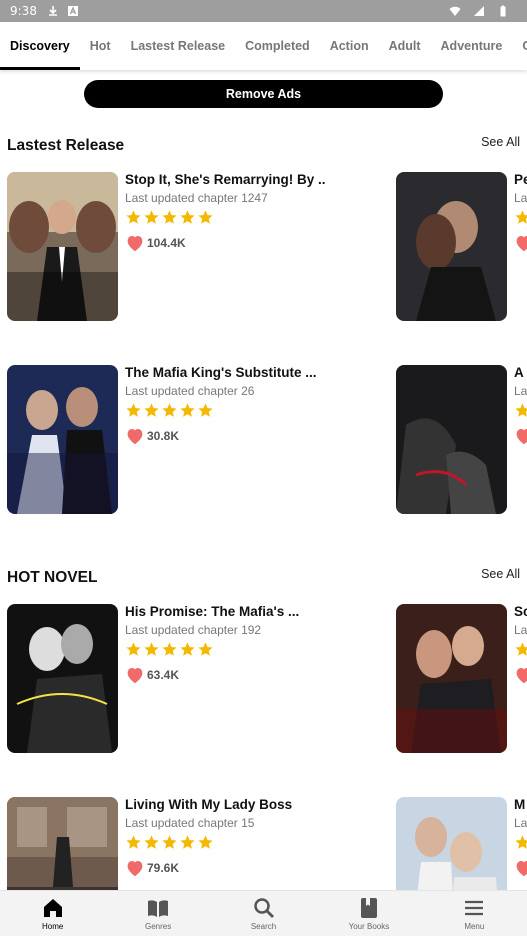 Image resolution: width=527 pixels, height=936 pixels. Describe the element at coordinates (53, 926) in the screenshot. I see `nav-label: Home` at that location.